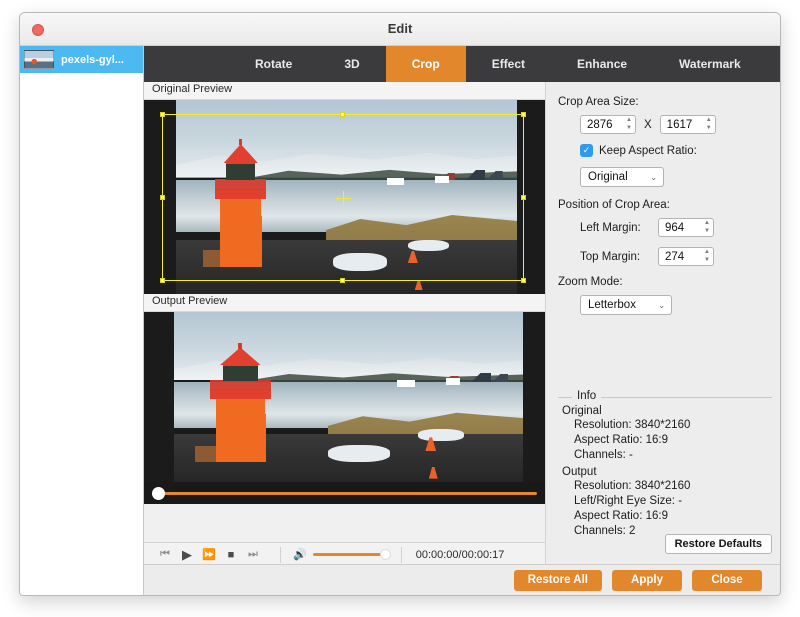  I want to click on crop-height-stepper: 1617 ▲ ▼, so click(687, 124).